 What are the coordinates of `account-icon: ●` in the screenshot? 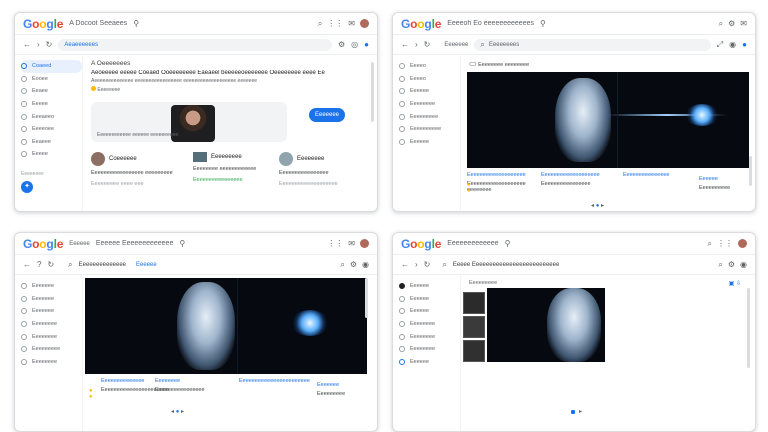 It's located at (744, 44).